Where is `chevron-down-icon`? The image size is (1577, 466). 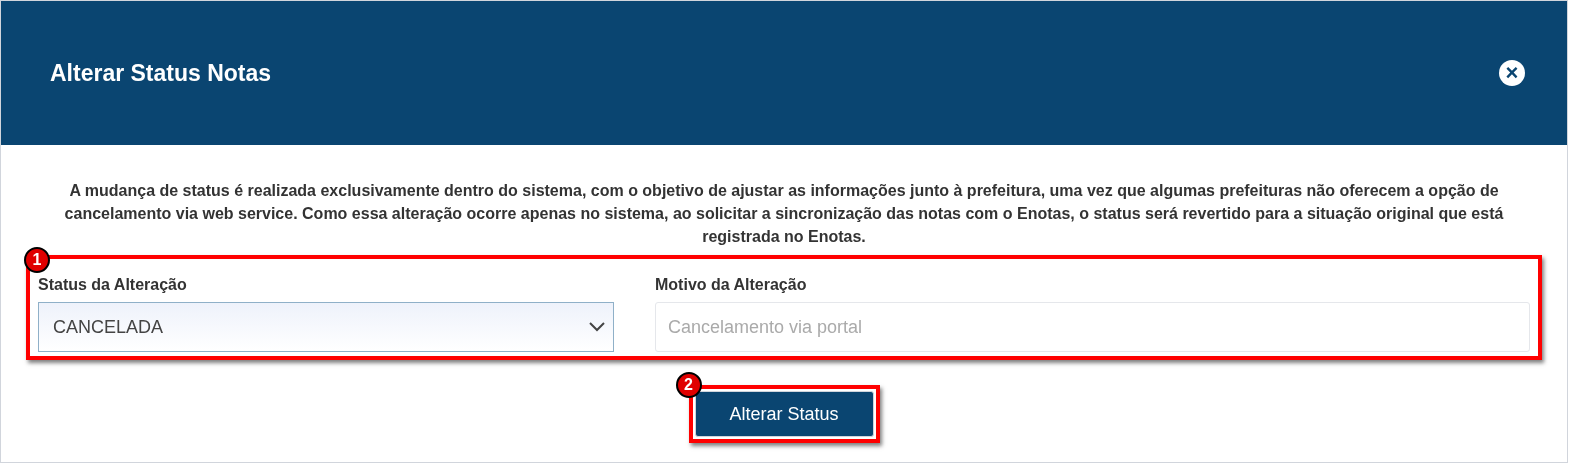
chevron-down-icon is located at coordinates (597, 327).